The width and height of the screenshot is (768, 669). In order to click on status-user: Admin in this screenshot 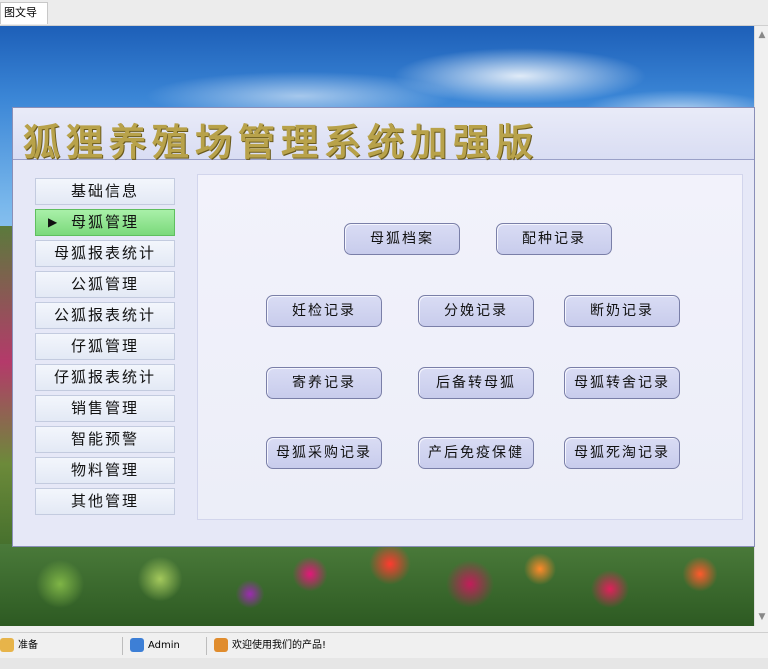, I will do `click(155, 646)`.